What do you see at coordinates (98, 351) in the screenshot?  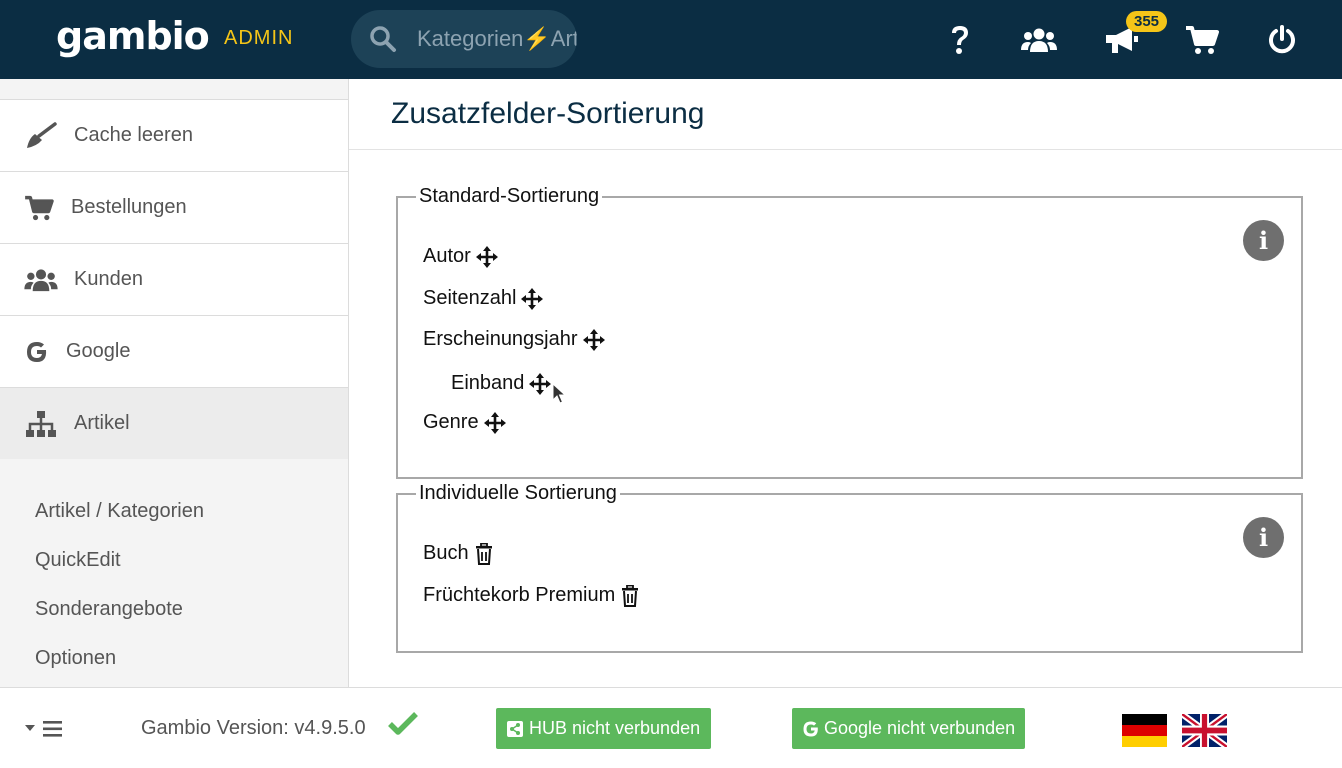 I see `sidebar-item-label: Google` at bounding box center [98, 351].